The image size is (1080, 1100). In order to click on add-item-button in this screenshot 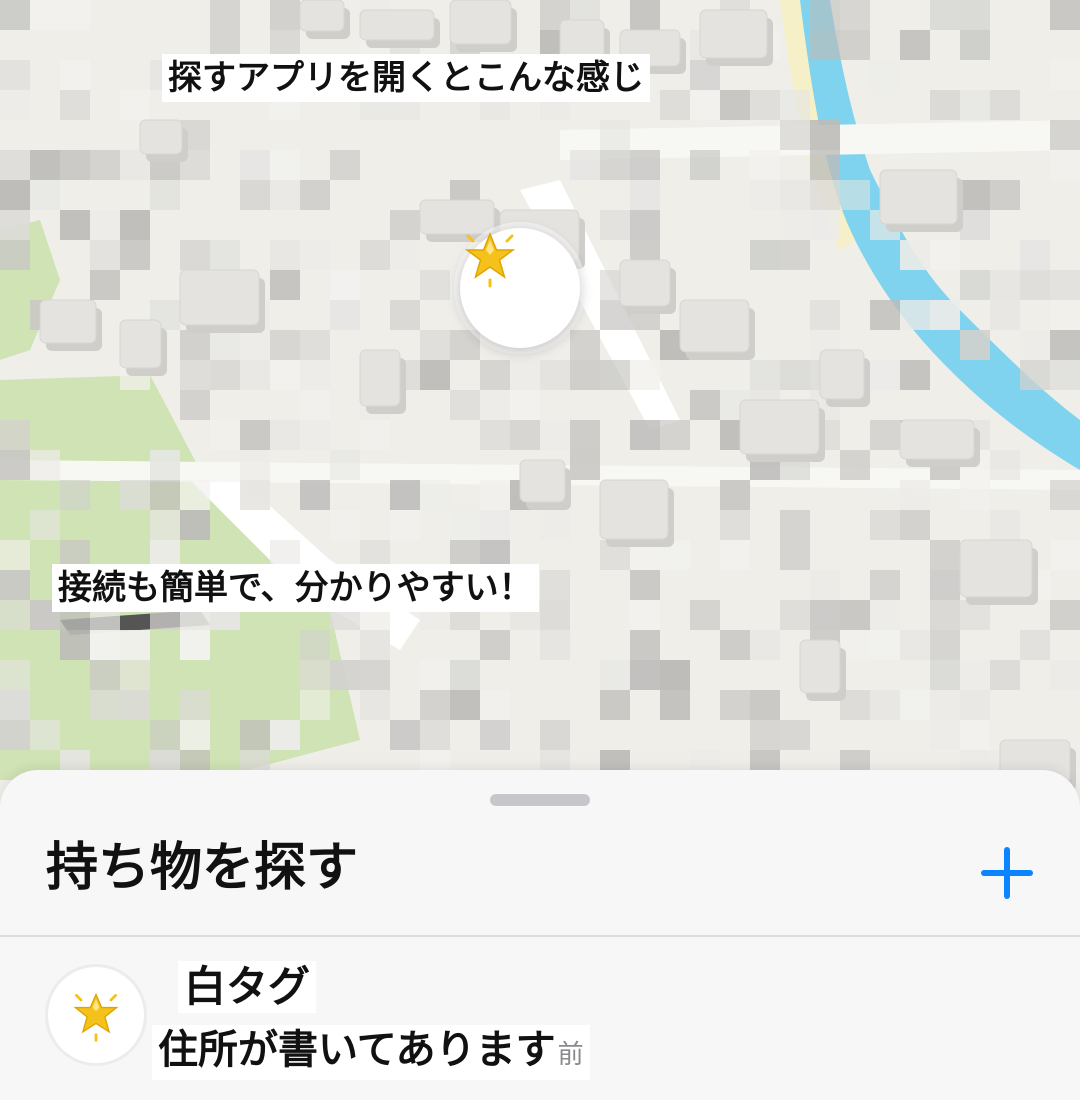, I will do `click(1007, 873)`.